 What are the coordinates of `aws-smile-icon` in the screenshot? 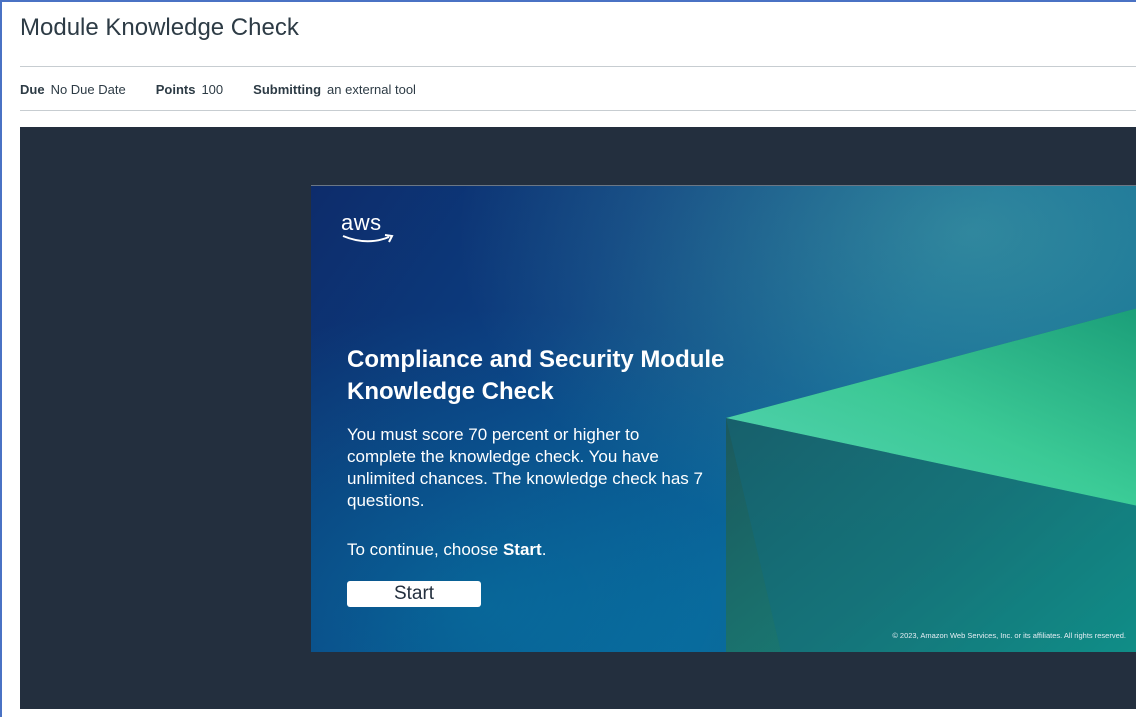 It's located at (368, 238).